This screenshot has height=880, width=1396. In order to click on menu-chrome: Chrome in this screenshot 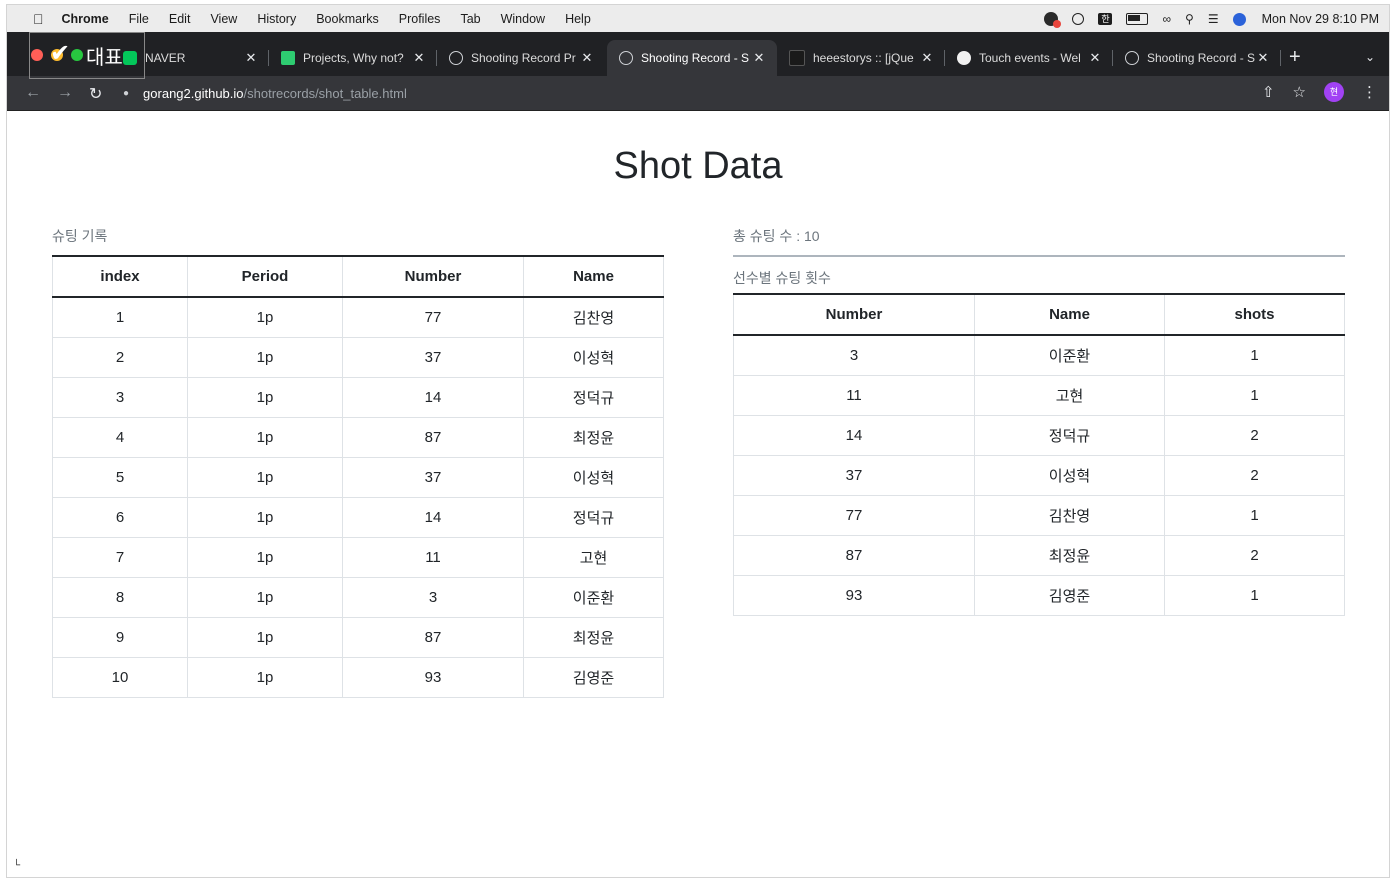, I will do `click(85, 19)`.